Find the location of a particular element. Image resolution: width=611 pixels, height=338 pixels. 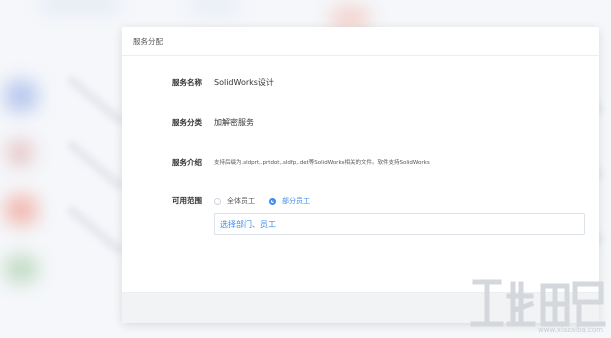

service-category-label: 服务分类 is located at coordinates (187, 122).